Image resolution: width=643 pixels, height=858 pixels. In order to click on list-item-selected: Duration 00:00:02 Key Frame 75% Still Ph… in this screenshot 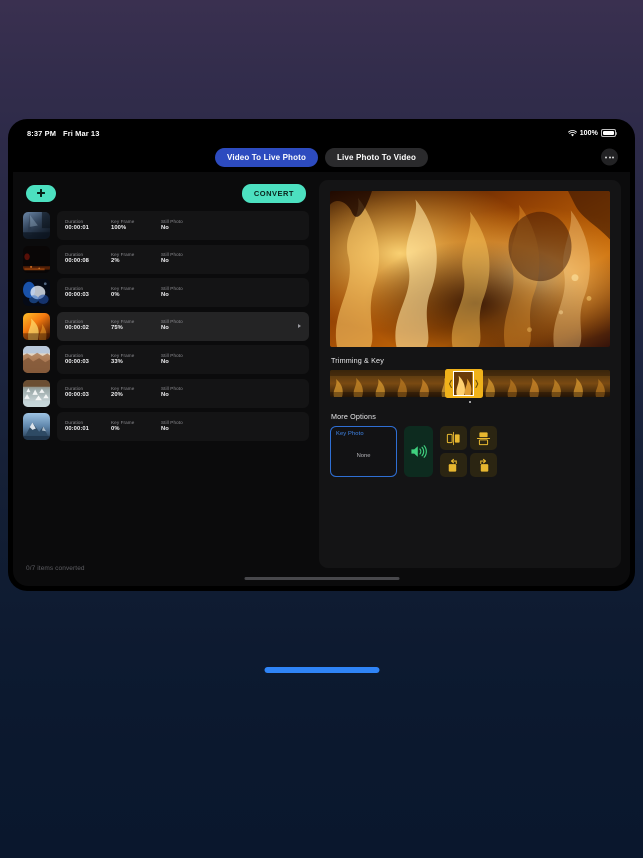, I will do `click(166, 326)`.